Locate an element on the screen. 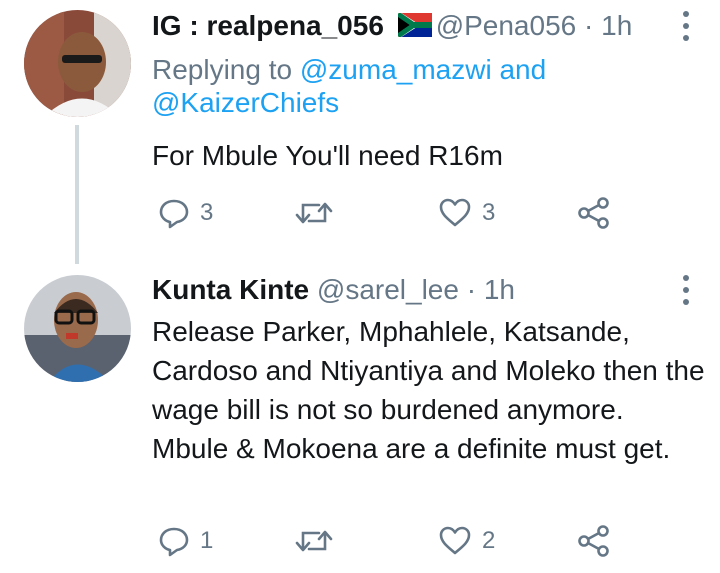 The height and width of the screenshot is (573, 720). like-button: 2 is located at coordinates (466, 541).